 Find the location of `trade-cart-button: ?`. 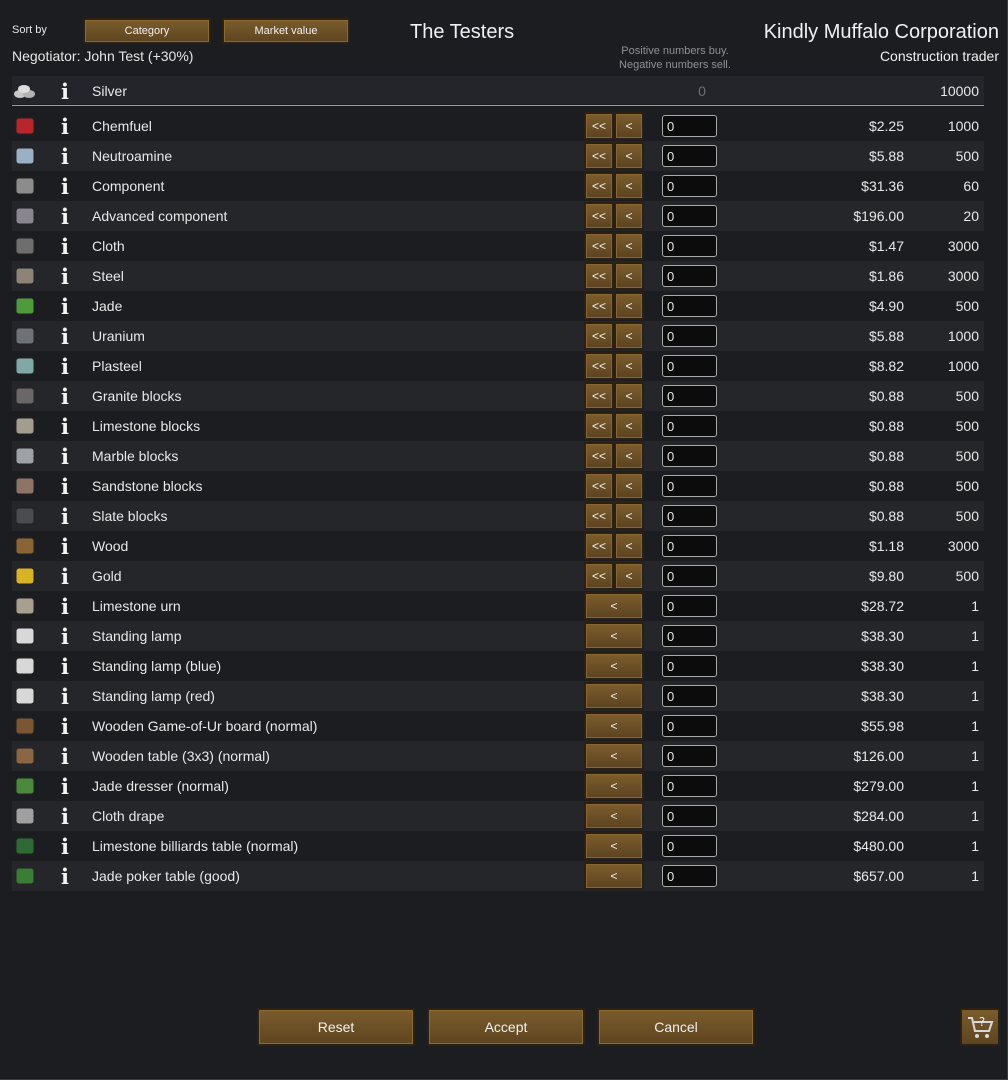

trade-cart-button: ? is located at coordinates (980, 1027).